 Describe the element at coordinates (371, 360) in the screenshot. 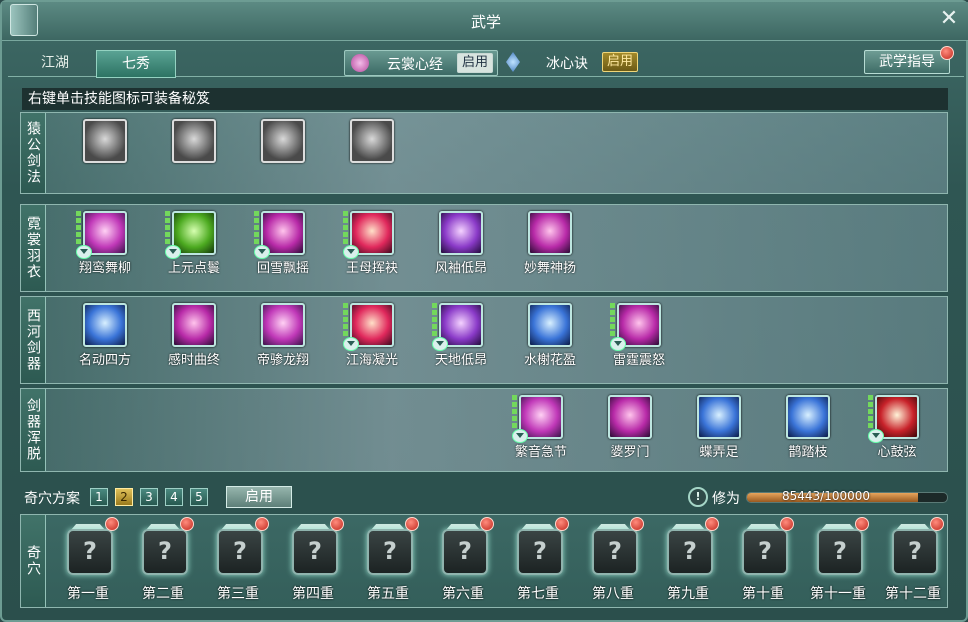

I see `skill-name: 江海凝光` at that location.